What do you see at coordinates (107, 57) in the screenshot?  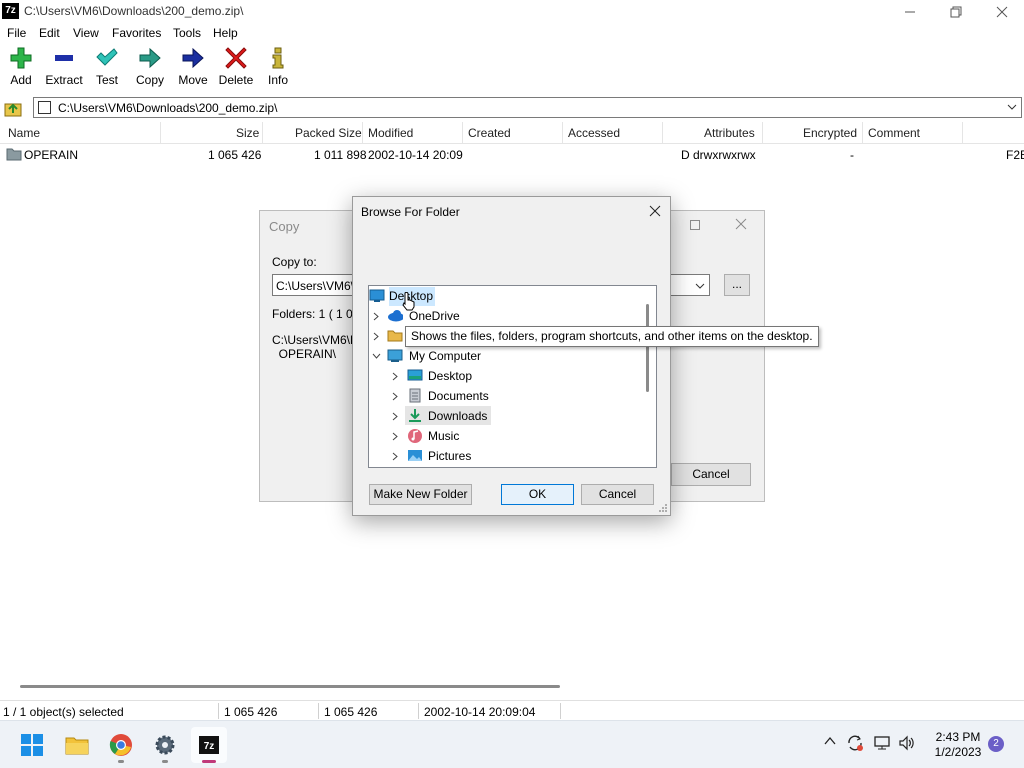 I see `checkmark-icon` at bounding box center [107, 57].